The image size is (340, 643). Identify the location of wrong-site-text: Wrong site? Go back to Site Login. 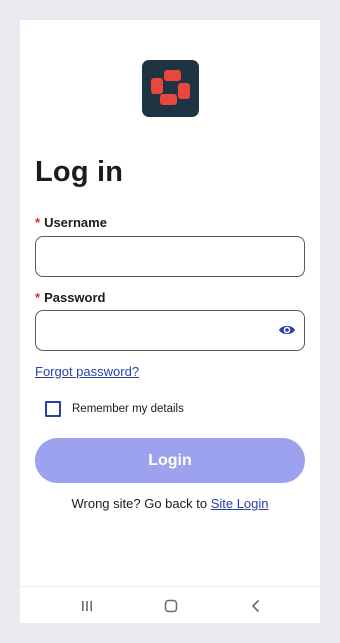
(170, 503).